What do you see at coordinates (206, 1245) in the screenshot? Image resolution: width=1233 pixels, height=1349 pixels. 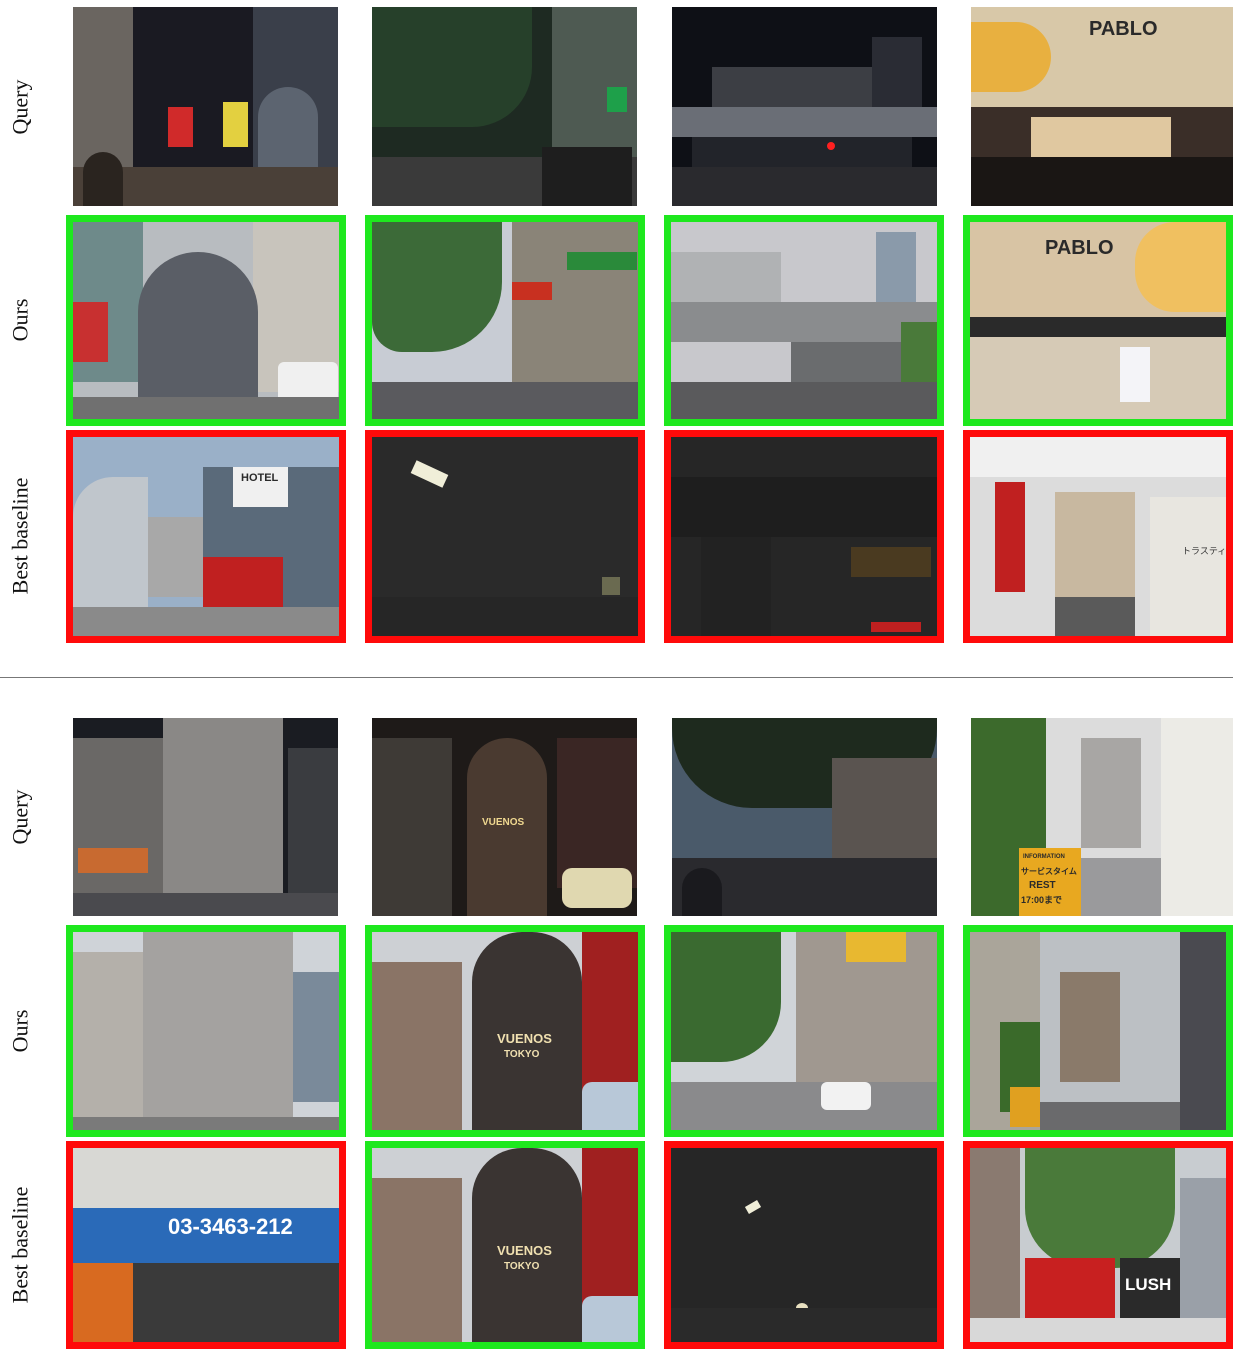 I see `baseline-image-5: 03-3463-212` at bounding box center [206, 1245].